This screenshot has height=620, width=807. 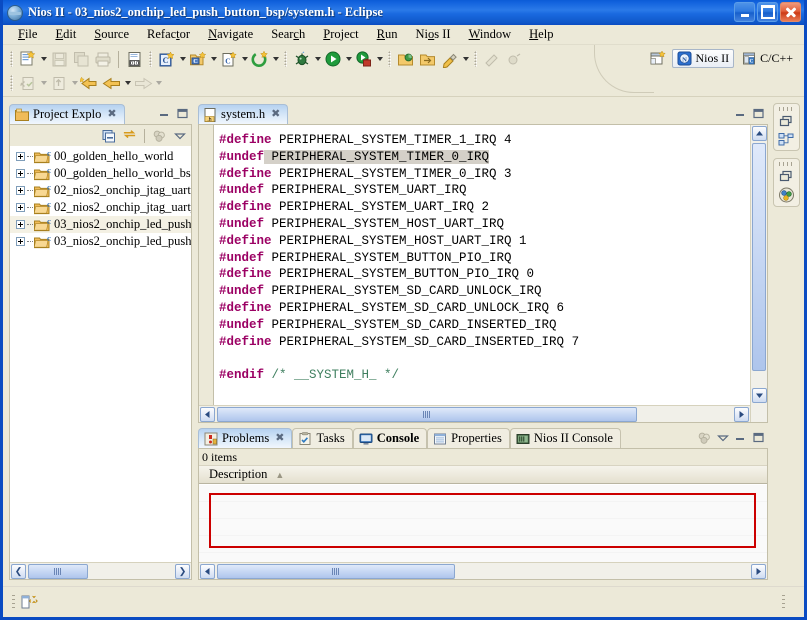 I want to click on run-icon, so click(x=333, y=59).